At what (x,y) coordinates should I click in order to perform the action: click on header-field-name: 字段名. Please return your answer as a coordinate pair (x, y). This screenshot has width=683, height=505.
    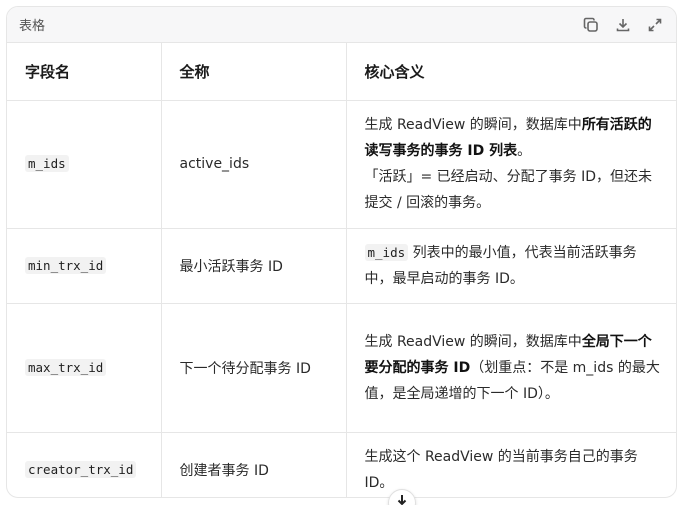
    Looking at the image, I should click on (84, 72).